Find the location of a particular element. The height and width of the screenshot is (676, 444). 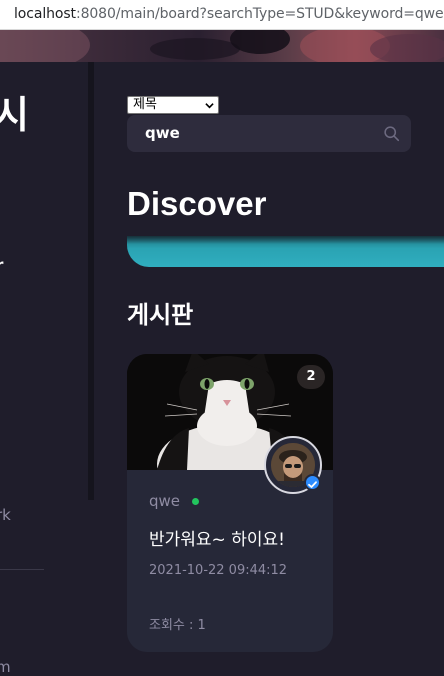

sidebar-title: 시 is located at coordinates (14, 115).